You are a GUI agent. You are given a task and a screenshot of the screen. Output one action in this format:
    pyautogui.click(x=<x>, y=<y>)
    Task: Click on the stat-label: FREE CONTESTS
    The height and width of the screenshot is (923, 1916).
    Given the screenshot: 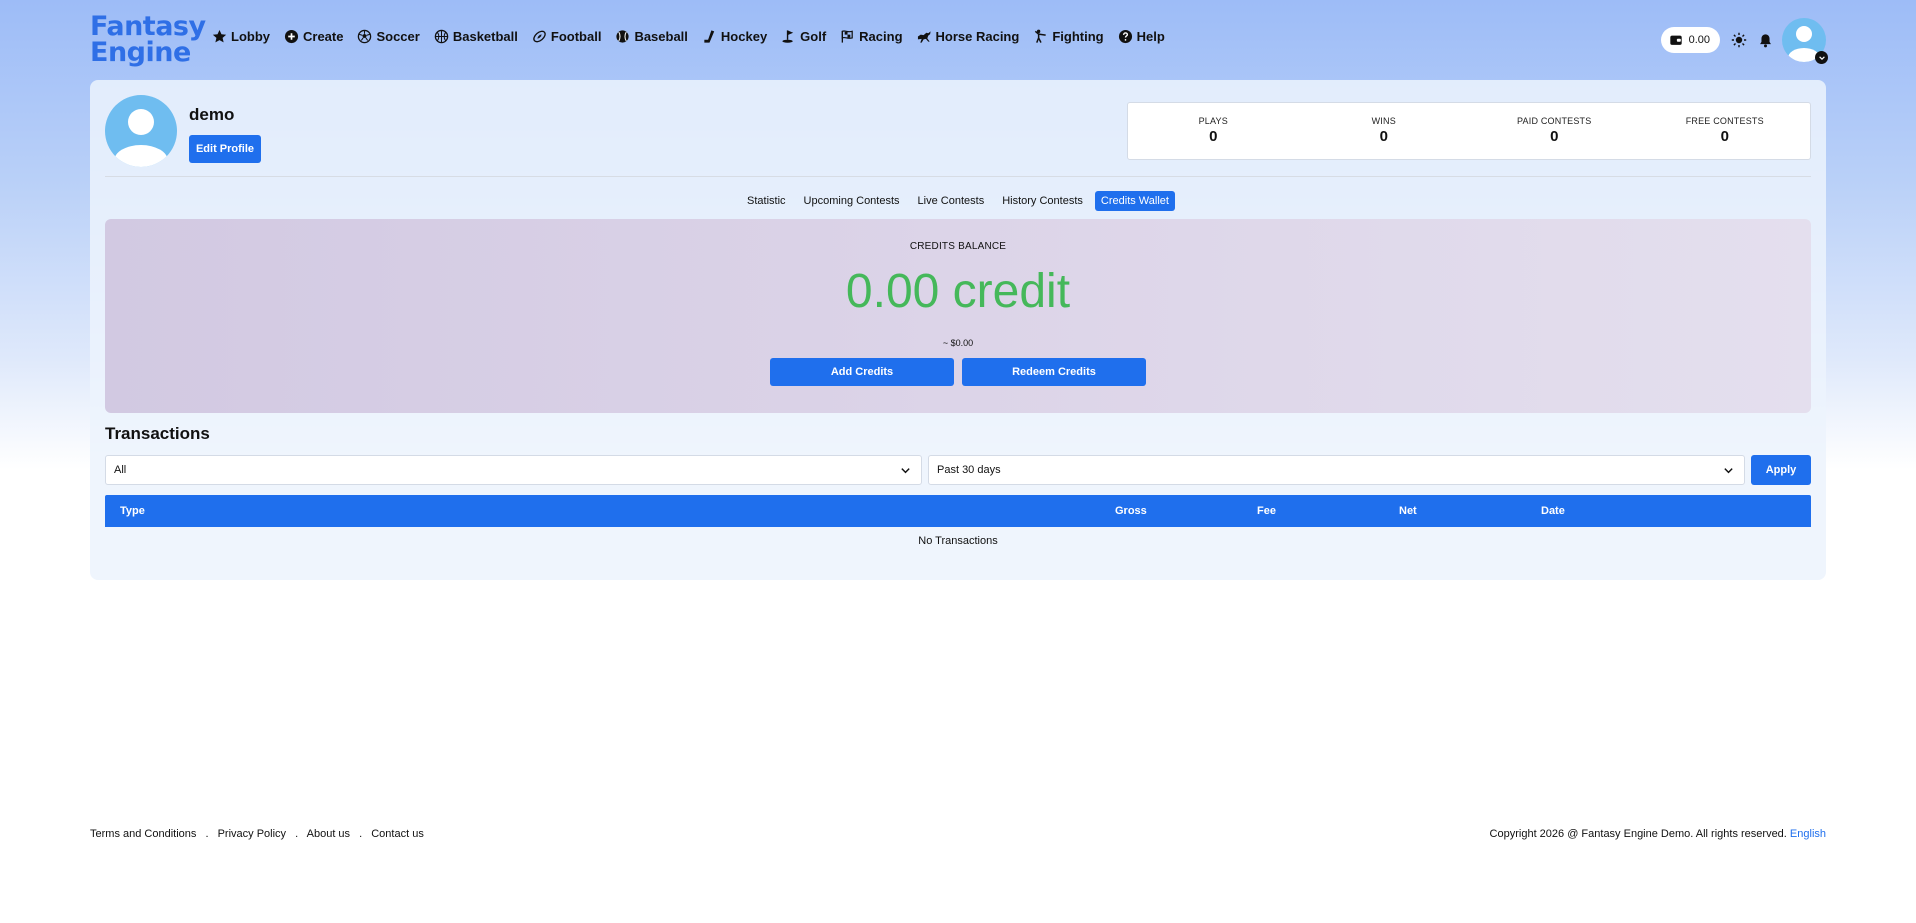 What is the action you would take?
    pyautogui.click(x=1724, y=121)
    